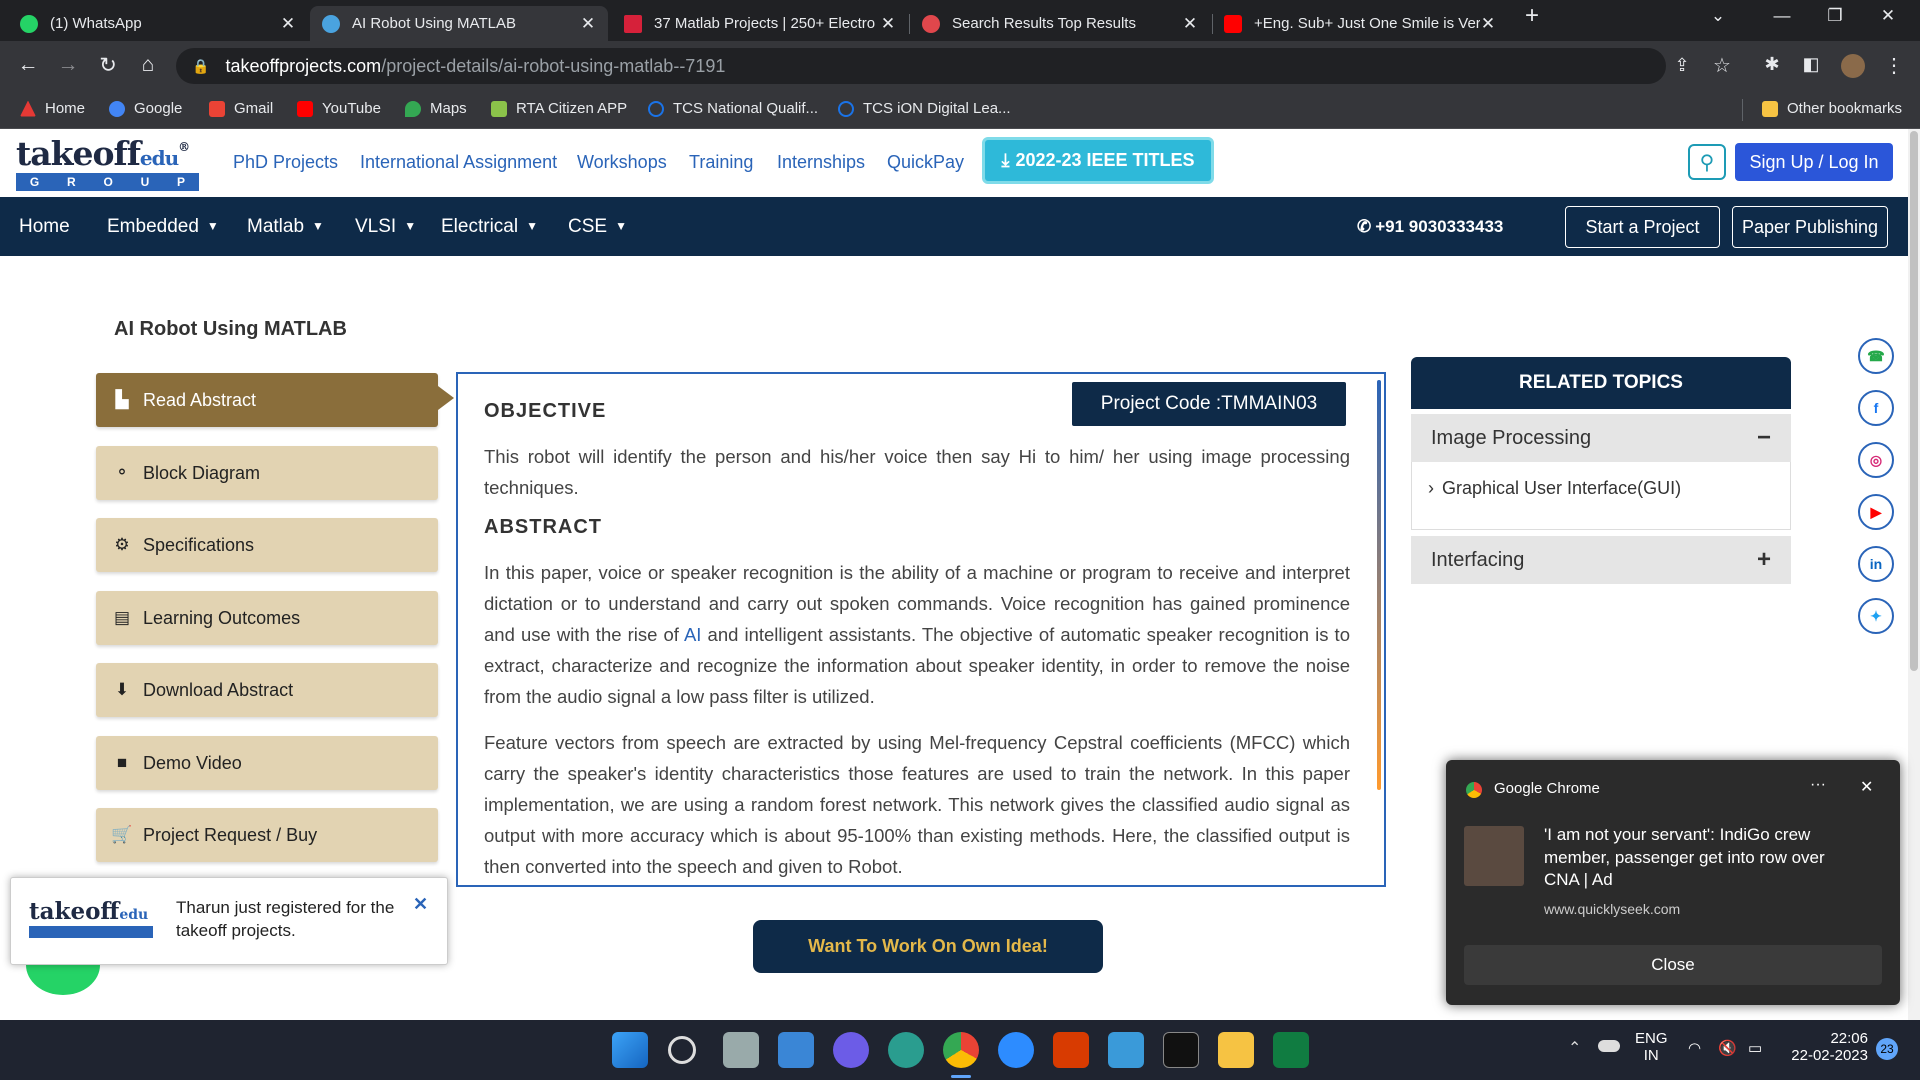 The width and height of the screenshot is (1920, 1080). I want to click on bookmark-rta: RTA Citizen APP, so click(559, 108).